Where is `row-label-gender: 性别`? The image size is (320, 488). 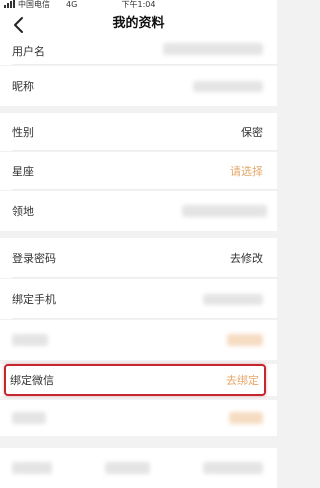 row-label-gender: 性别 is located at coordinates (23, 132).